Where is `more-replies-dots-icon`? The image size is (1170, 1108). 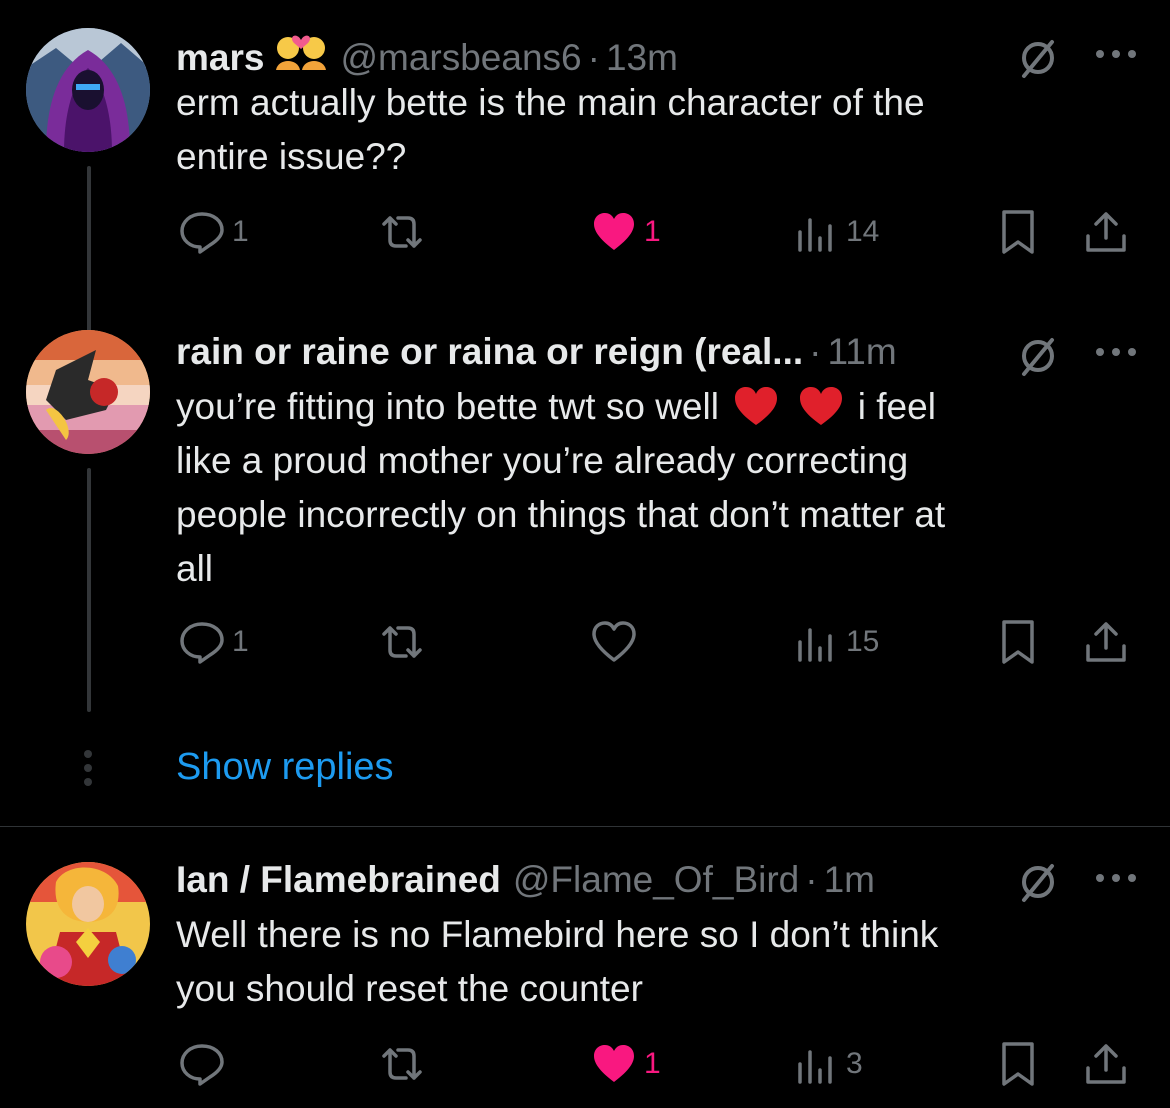 more-replies-dots-icon is located at coordinates (88, 768).